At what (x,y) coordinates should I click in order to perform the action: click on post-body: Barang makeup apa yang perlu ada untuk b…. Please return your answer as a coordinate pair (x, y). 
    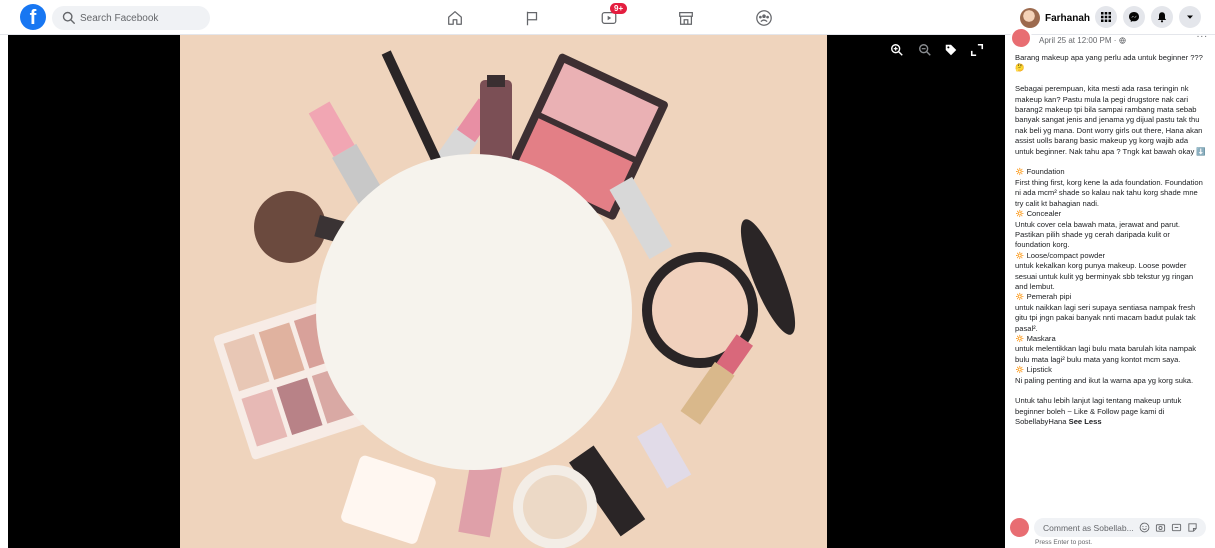
    Looking at the image, I should click on (1110, 240).